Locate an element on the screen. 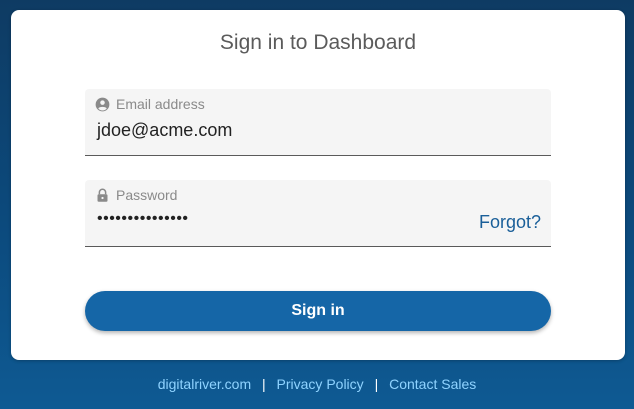  forgot-password-link: Forgot? is located at coordinates (510, 222).